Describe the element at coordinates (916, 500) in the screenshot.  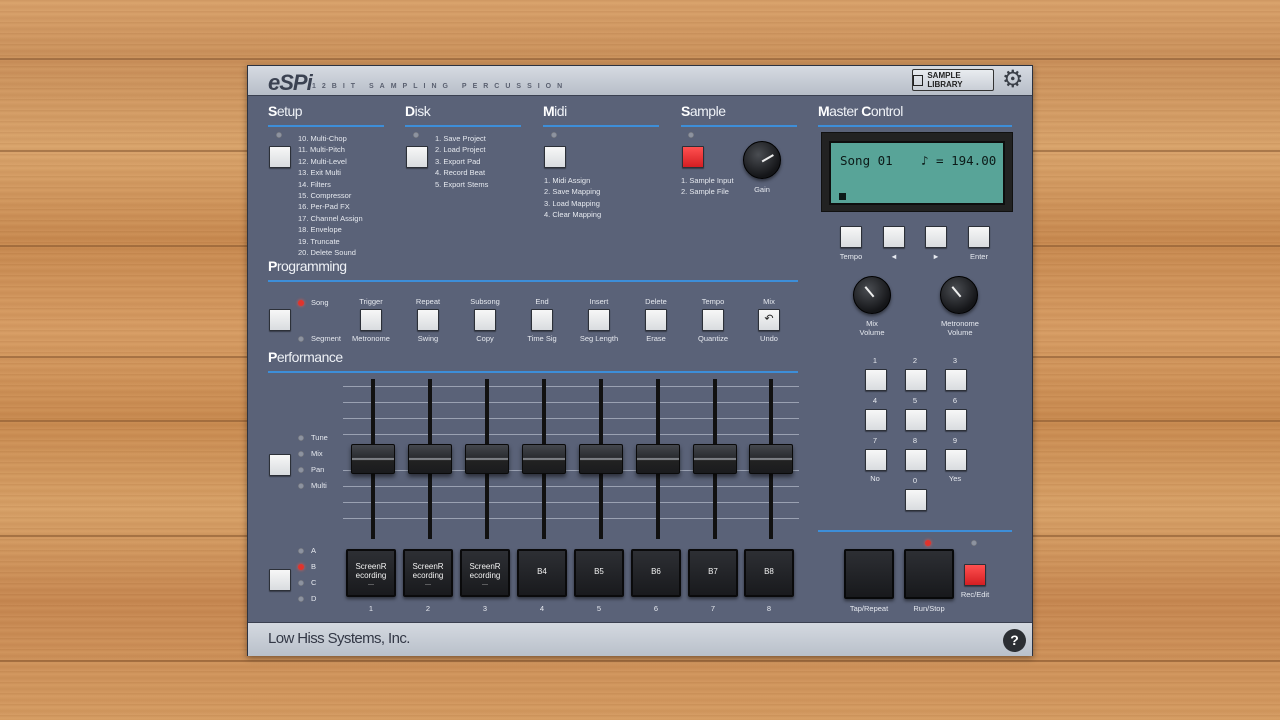
I see `key-0-button` at that location.